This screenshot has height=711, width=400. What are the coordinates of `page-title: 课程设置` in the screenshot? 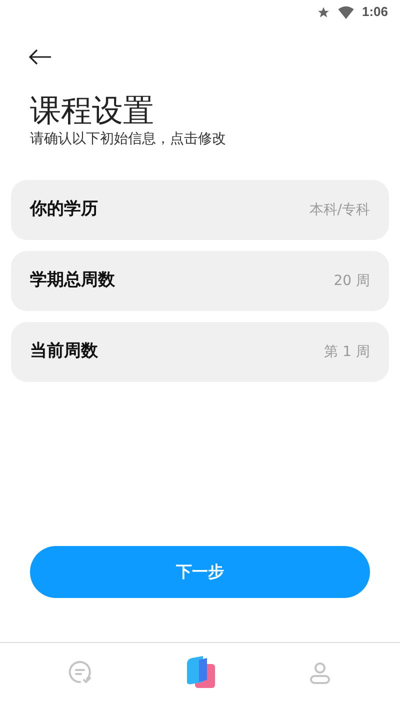 It's located at (92, 111).